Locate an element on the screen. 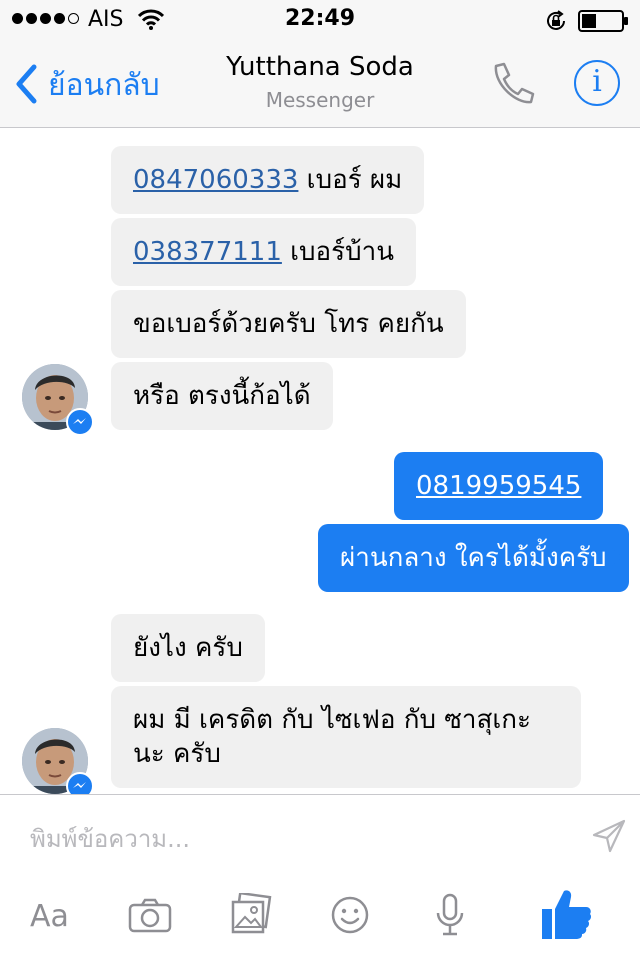  messenger-badge-icon is located at coordinates (80, 422).